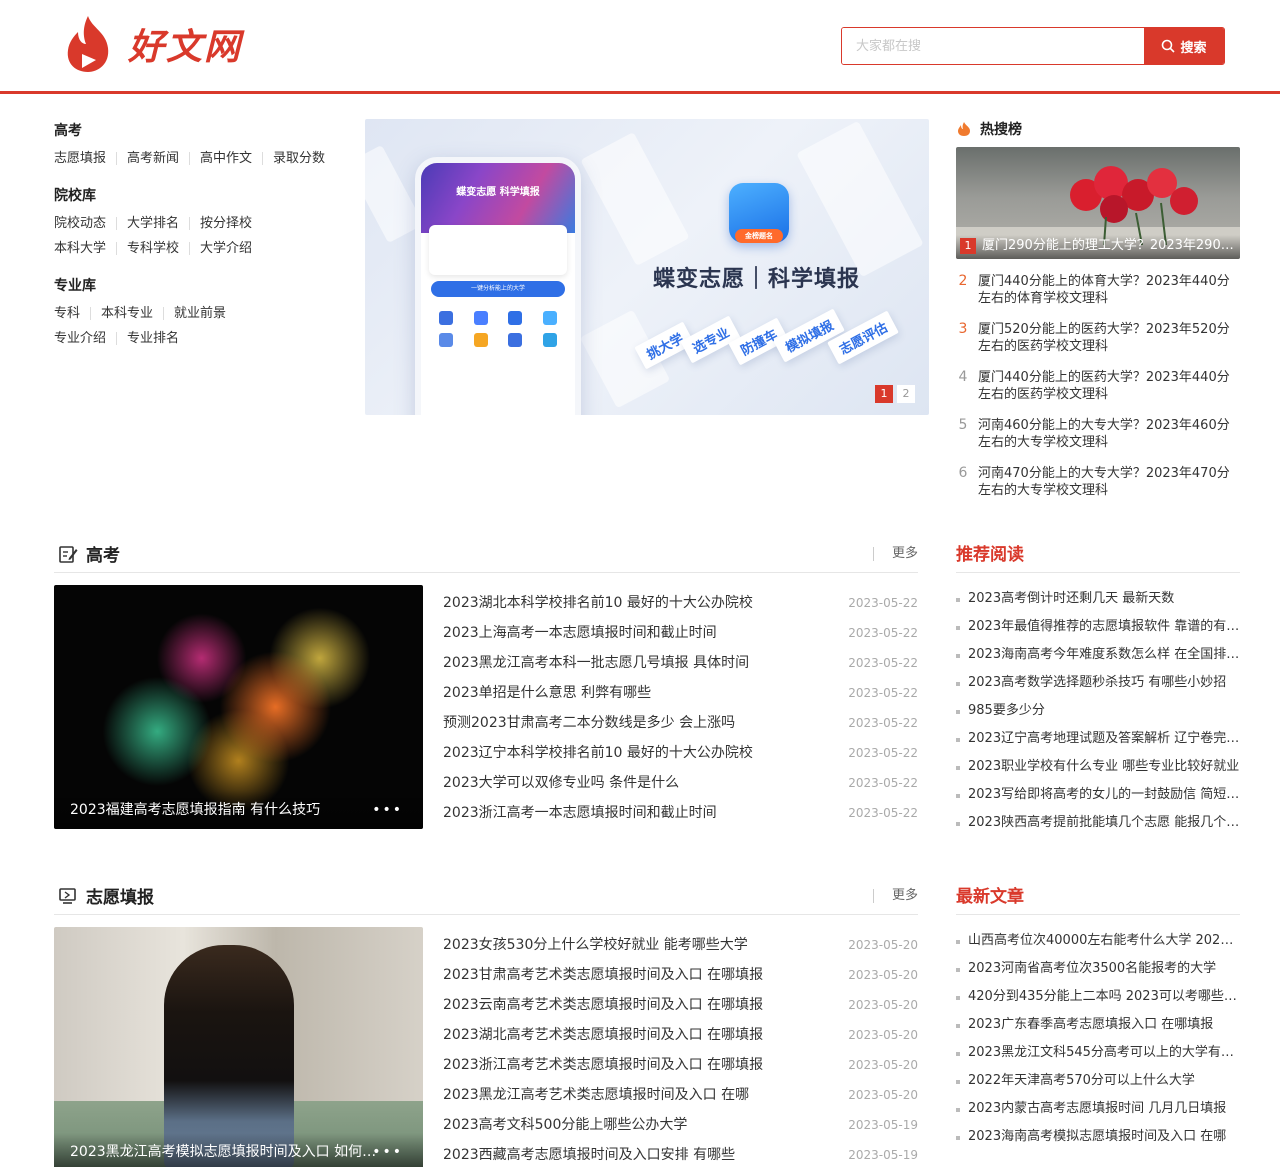  Describe the element at coordinates (1098, 1025) in the screenshot. I see `sidebar-article-link: 2023广东春季高考志愿填报入口 在哪填报` at that location.